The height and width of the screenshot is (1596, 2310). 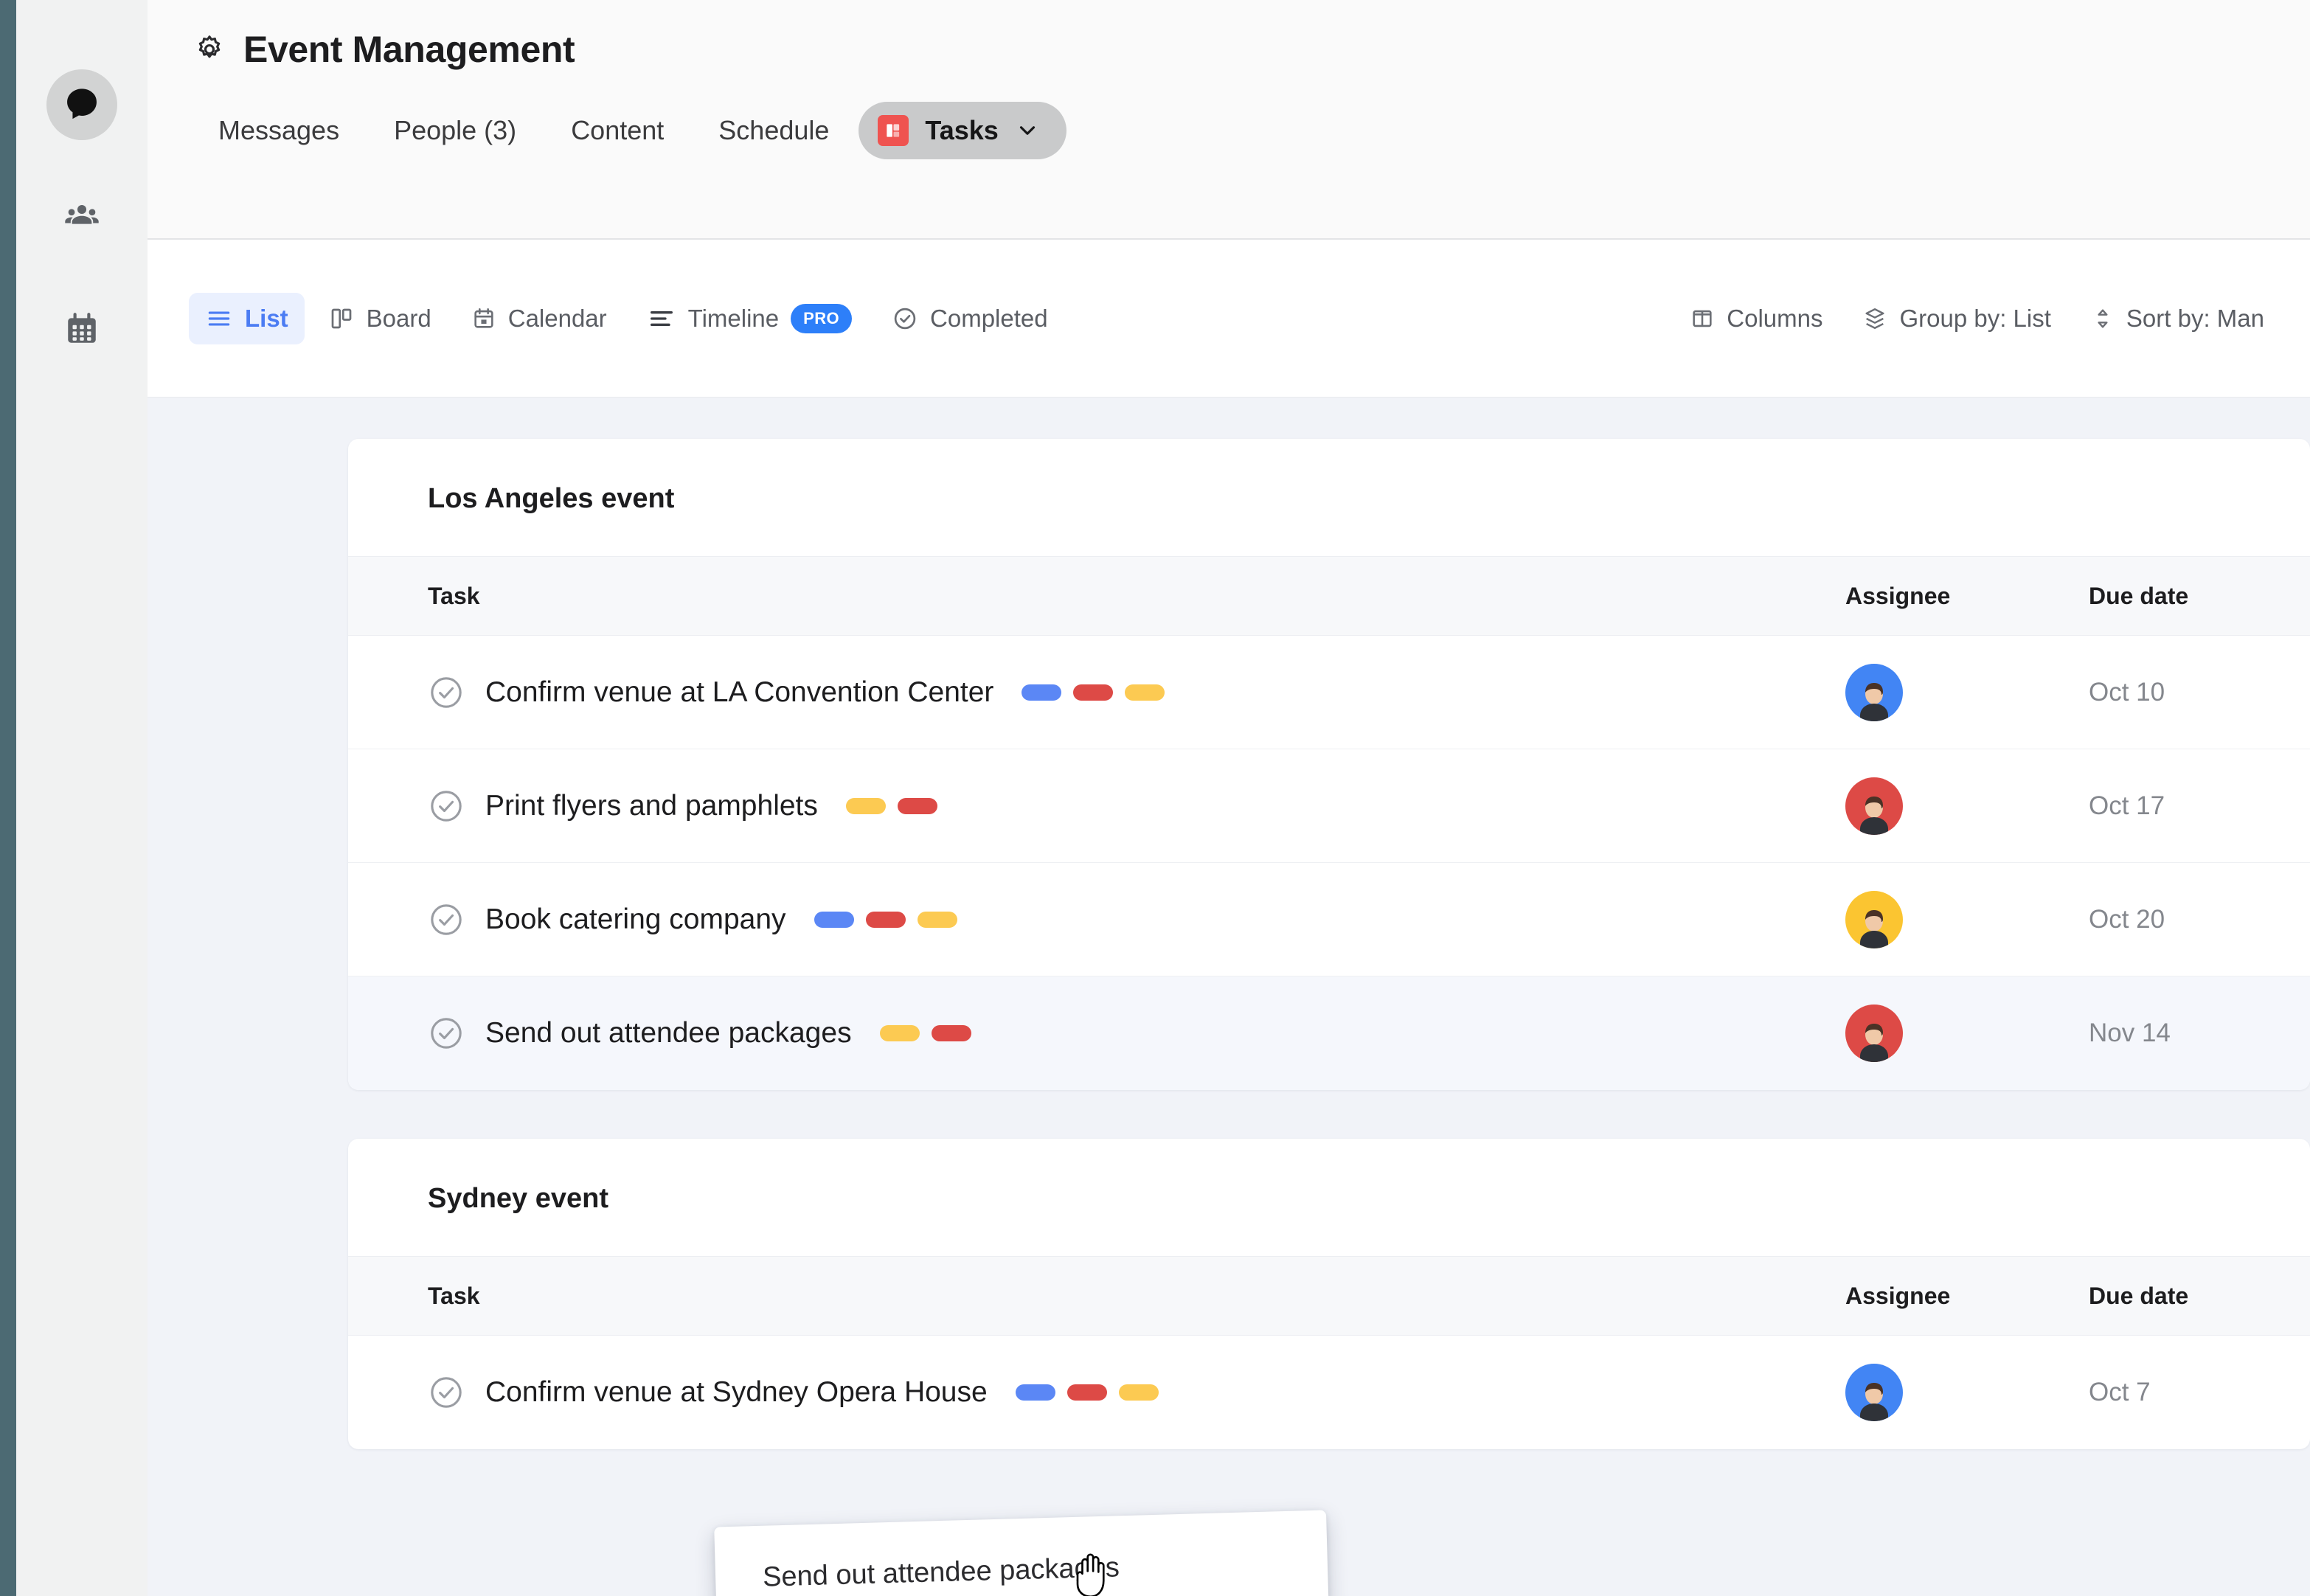 I want to click on view-board-label: Board, so click(x=398, y=318).